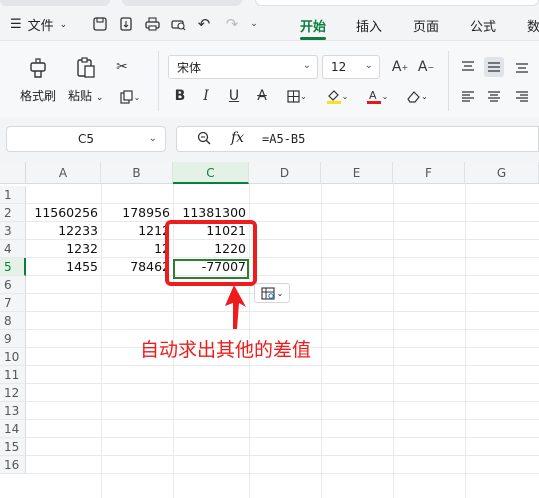  I want to click on row-header-9: 9, so click(13, 339).